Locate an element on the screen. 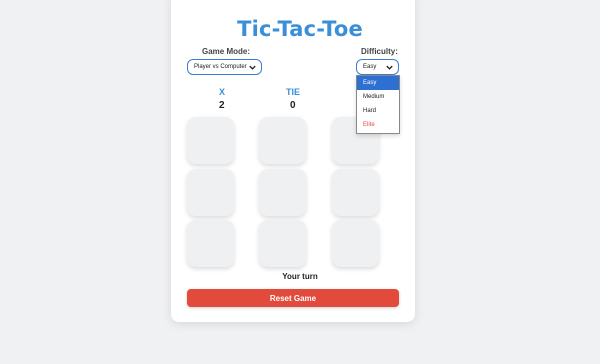  difficulty-option-hard: Hard is located at coordinates (378, 111).